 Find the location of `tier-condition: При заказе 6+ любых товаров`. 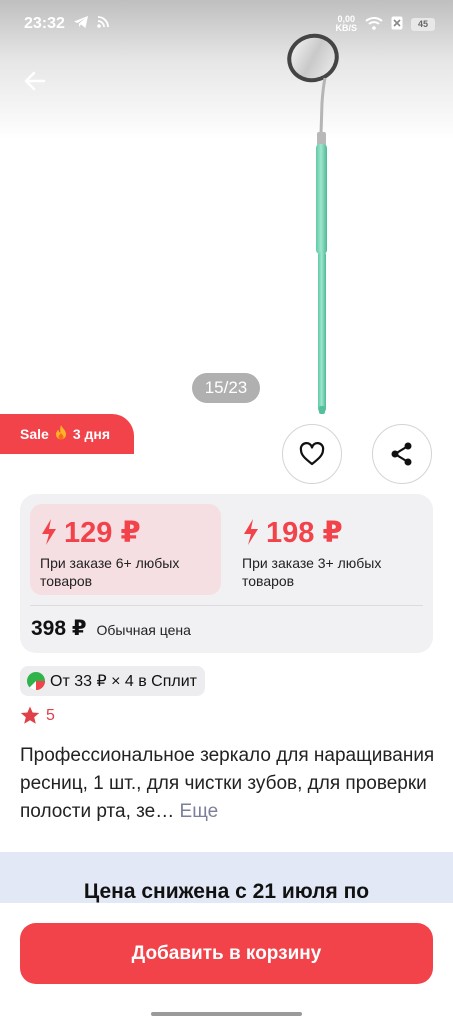

tier-condition: При заказе 6+ любых товаров is located at coordinates (110, 572).